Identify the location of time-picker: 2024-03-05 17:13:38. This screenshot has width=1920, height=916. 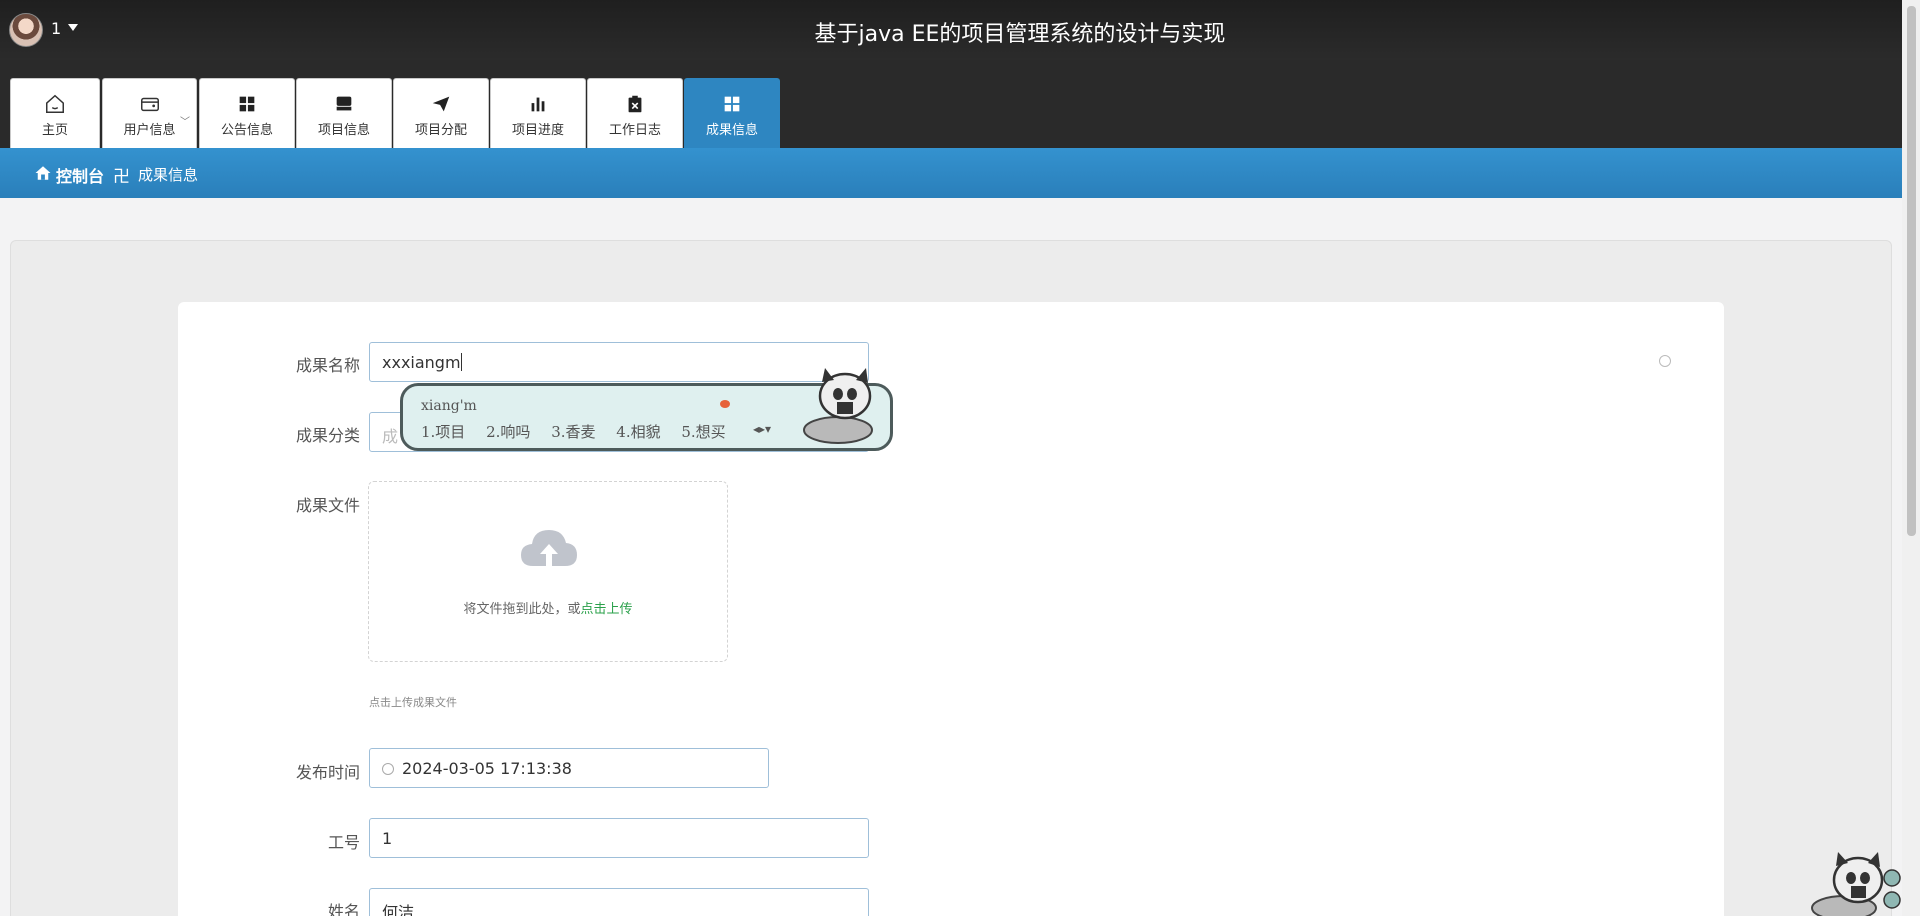
(569, 768).